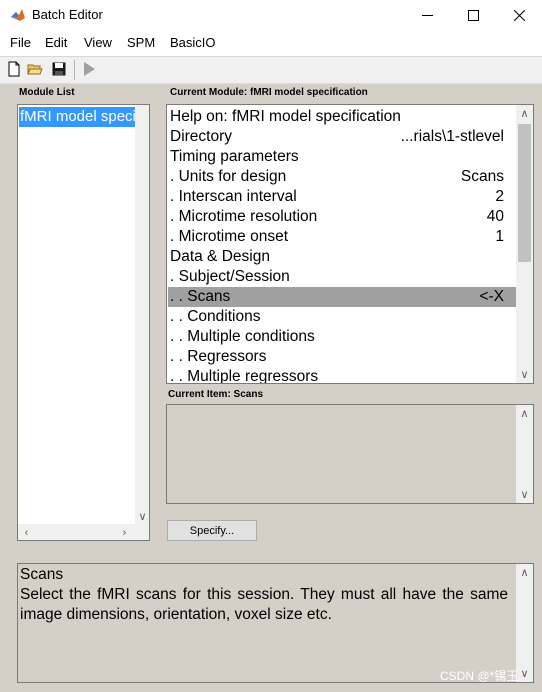 The image size is (542, 692). Describe the element at coordinates (479, 676) in the screenshot. I see `watermark-text: CSDN @*锡玉` at that location.